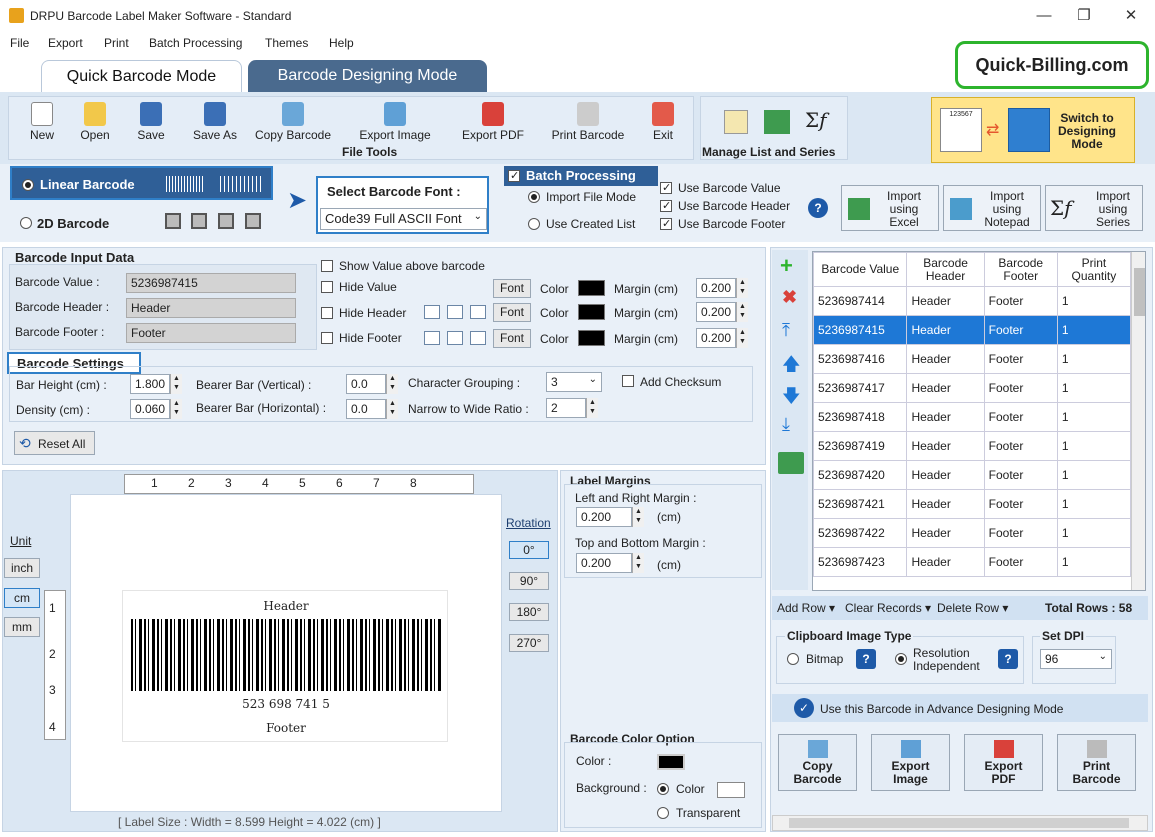  Describe the element at coordinates (367, 76) in the screenshot. I see `tab-barcode-designing-mode: Barcode Designing Mode` at that location.